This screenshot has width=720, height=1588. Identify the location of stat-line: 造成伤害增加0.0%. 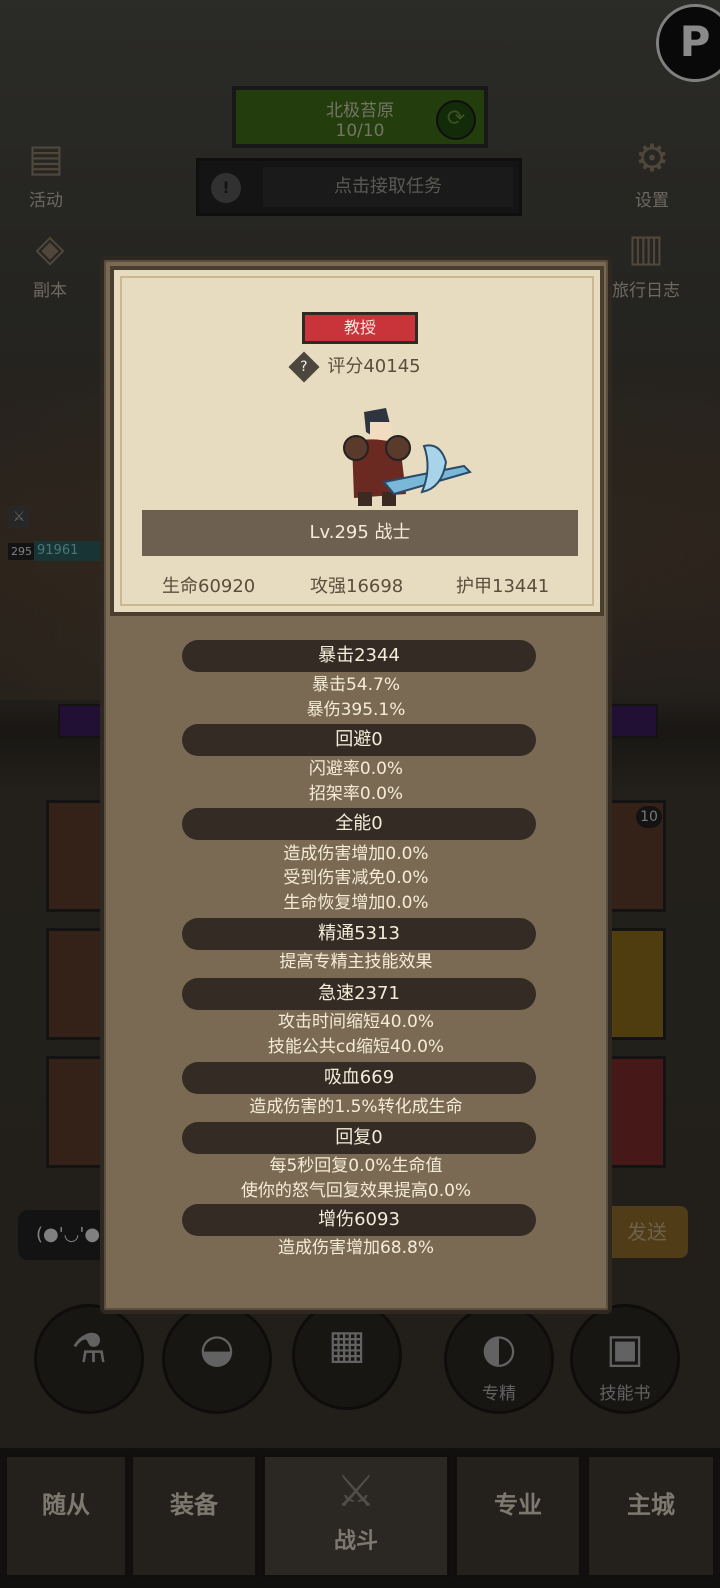
(356, 854).